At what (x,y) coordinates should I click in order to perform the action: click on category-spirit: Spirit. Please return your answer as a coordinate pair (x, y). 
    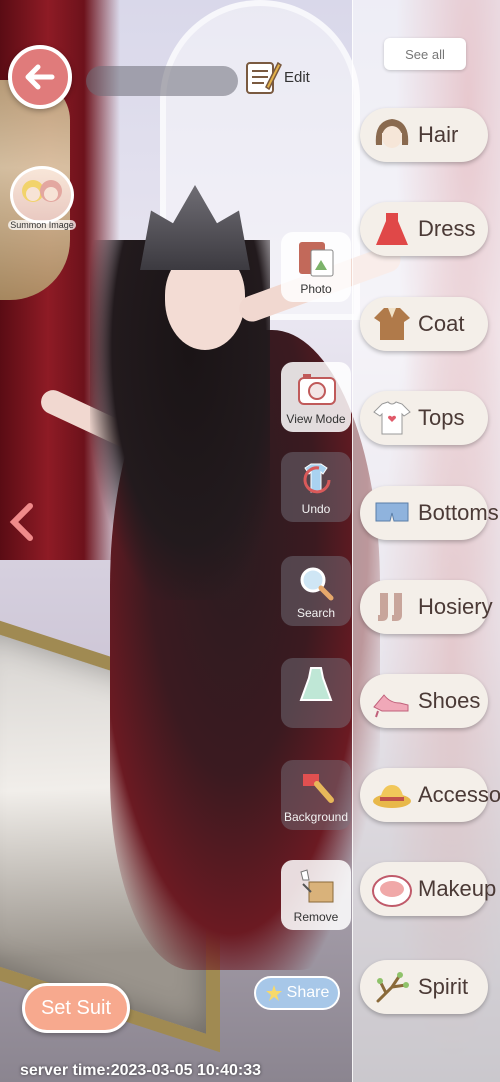
    Looking at the image, I should click on (424, 987).